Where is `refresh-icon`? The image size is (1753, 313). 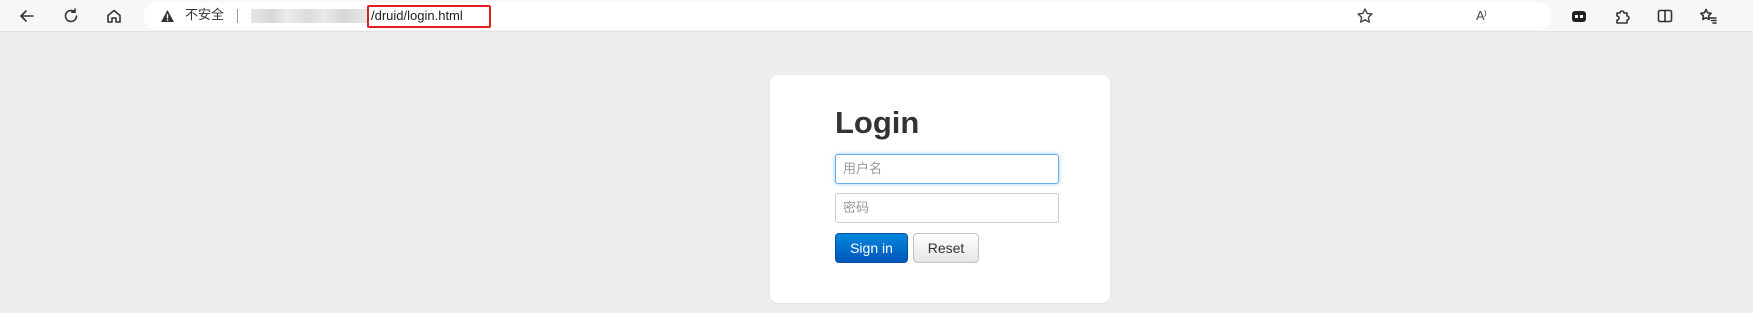 refresh-icon is located at coordinates (71, 15).